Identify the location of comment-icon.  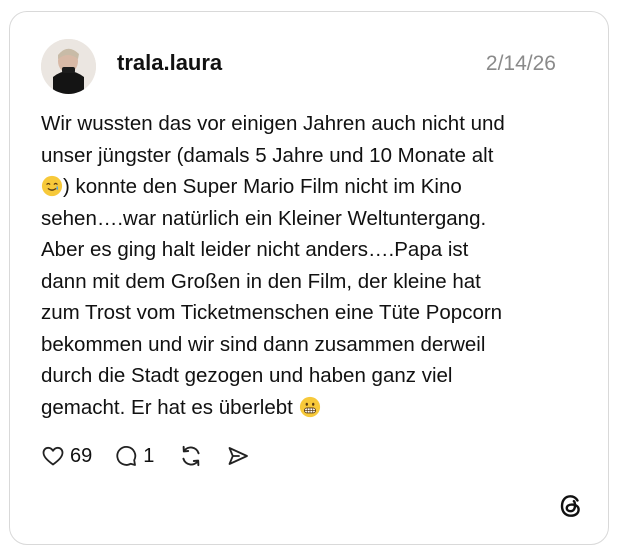
(126, 456).